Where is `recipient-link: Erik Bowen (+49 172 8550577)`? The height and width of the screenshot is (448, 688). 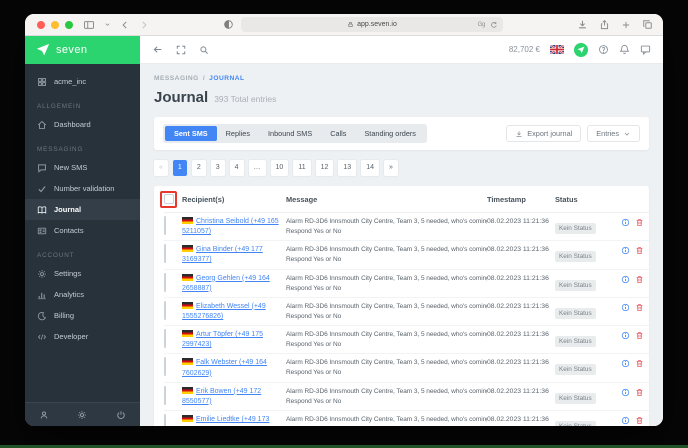
recipient-link: Erik Bowen (+49 172 8550577) is located at coordinates (221, 396).